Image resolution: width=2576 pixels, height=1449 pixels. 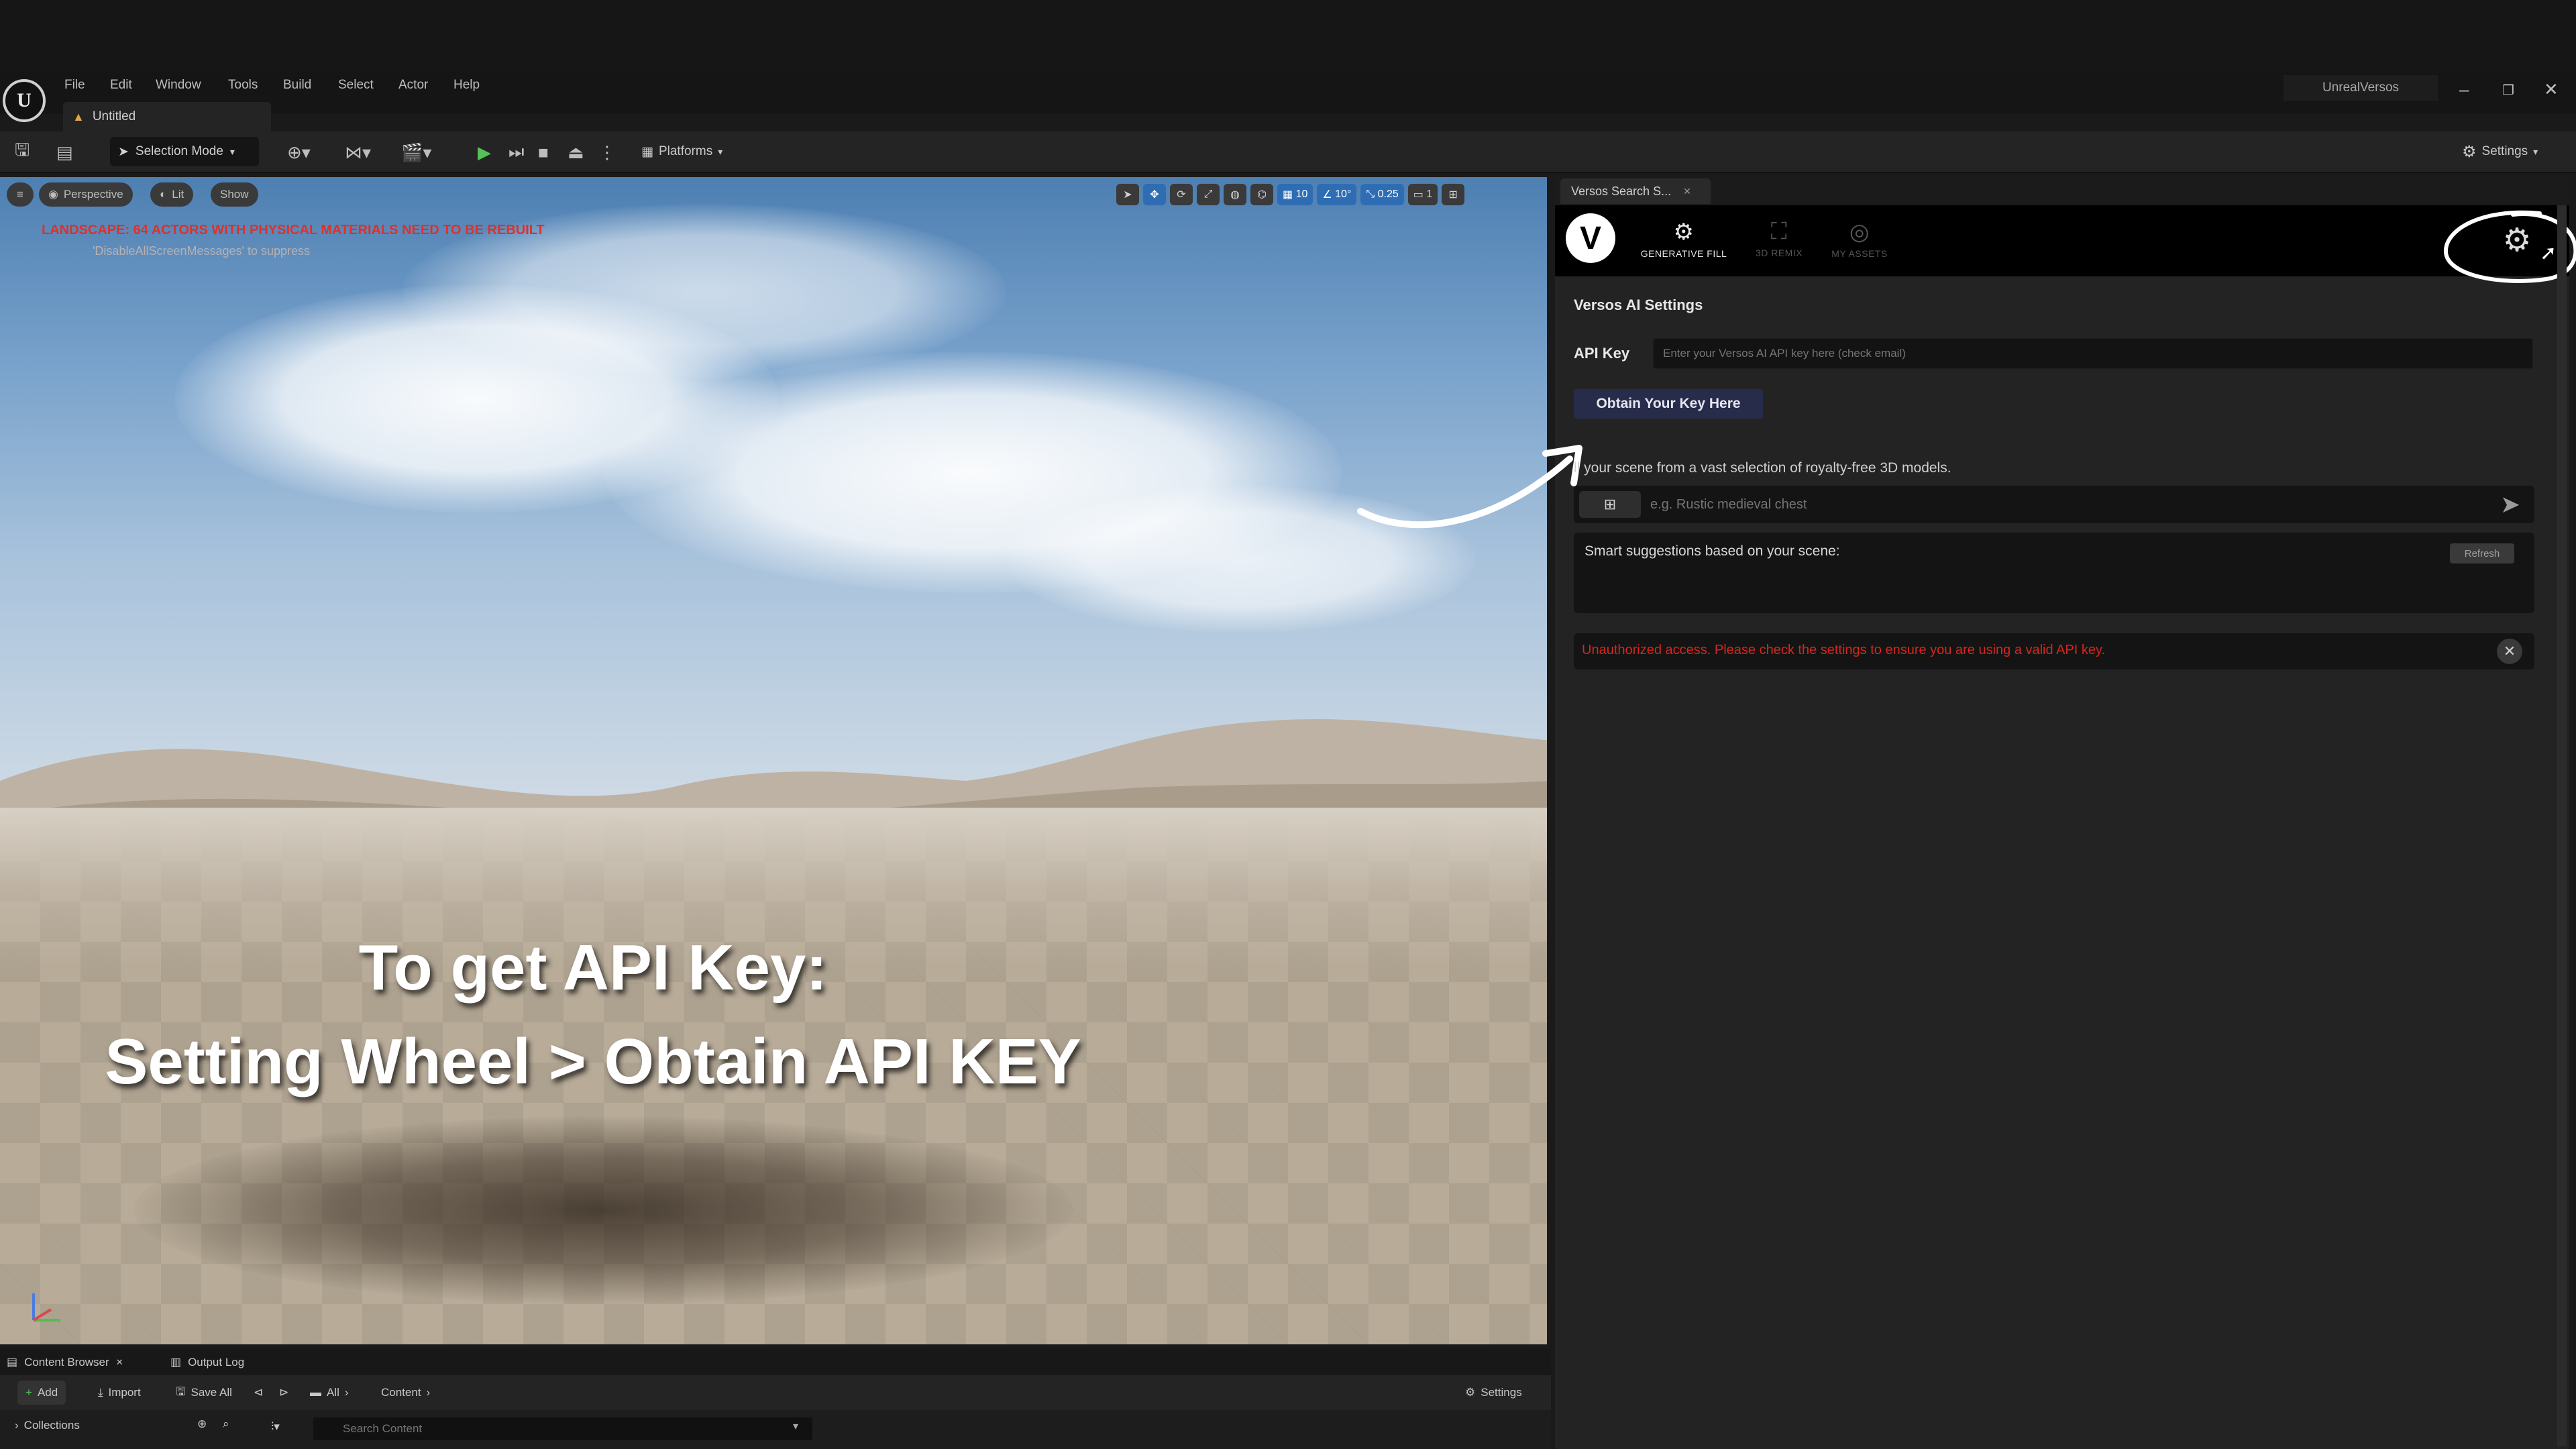 I want to click on rotate-snap-toggle: ∠ 10°, so click(x=1337, y=194).